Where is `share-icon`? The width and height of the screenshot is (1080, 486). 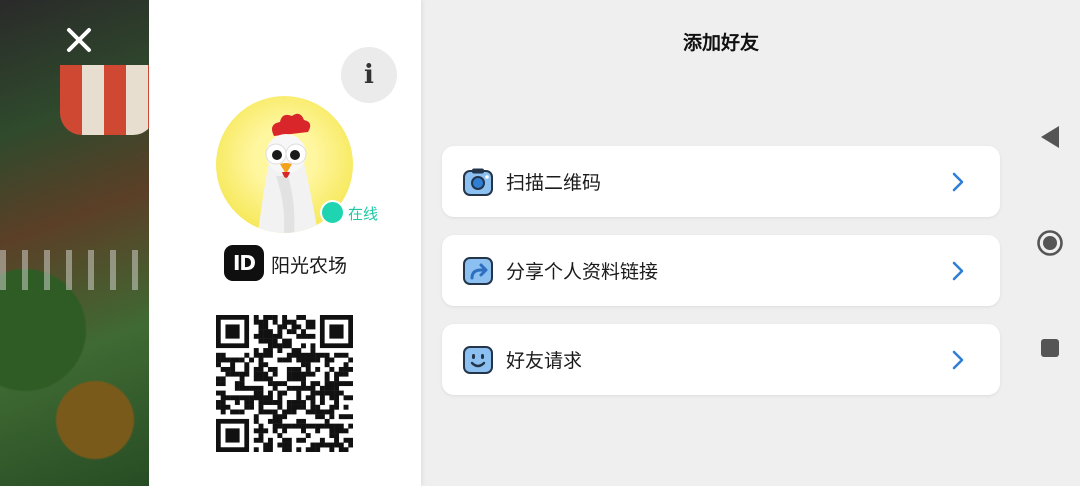
share-icon is located at coordinates (478, 271).